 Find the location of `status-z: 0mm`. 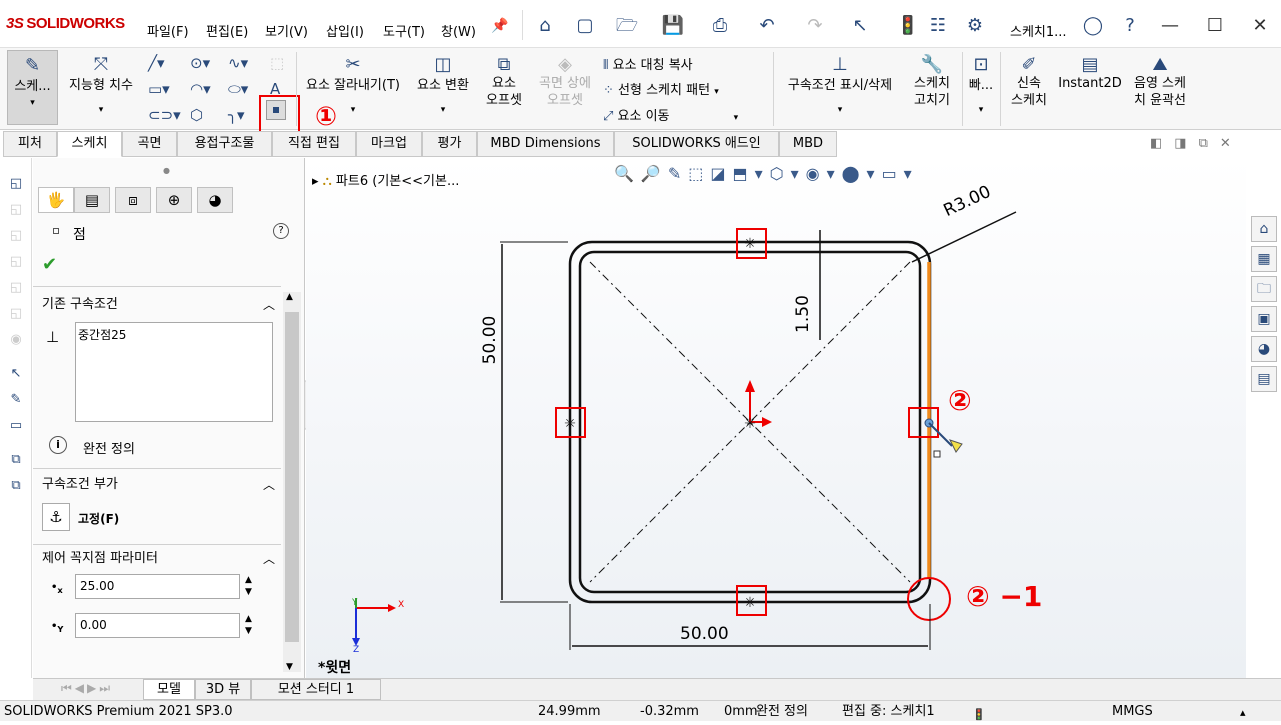

status-z: 0mm is located at coordinates (741, 711).